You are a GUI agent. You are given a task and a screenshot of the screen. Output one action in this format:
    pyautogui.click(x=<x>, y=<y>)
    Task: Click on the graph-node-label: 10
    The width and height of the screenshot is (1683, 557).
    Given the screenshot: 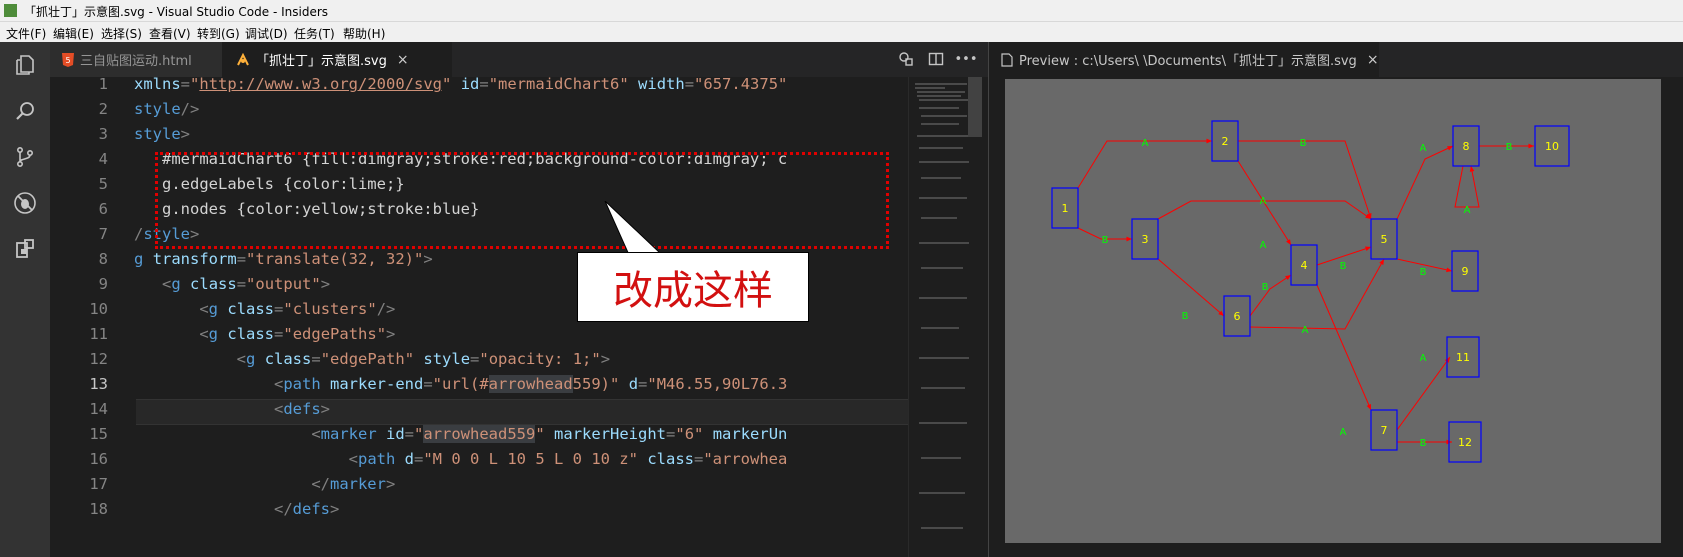 What is the action you would take?
    pyautogui.click(x=1552, y=146)
    